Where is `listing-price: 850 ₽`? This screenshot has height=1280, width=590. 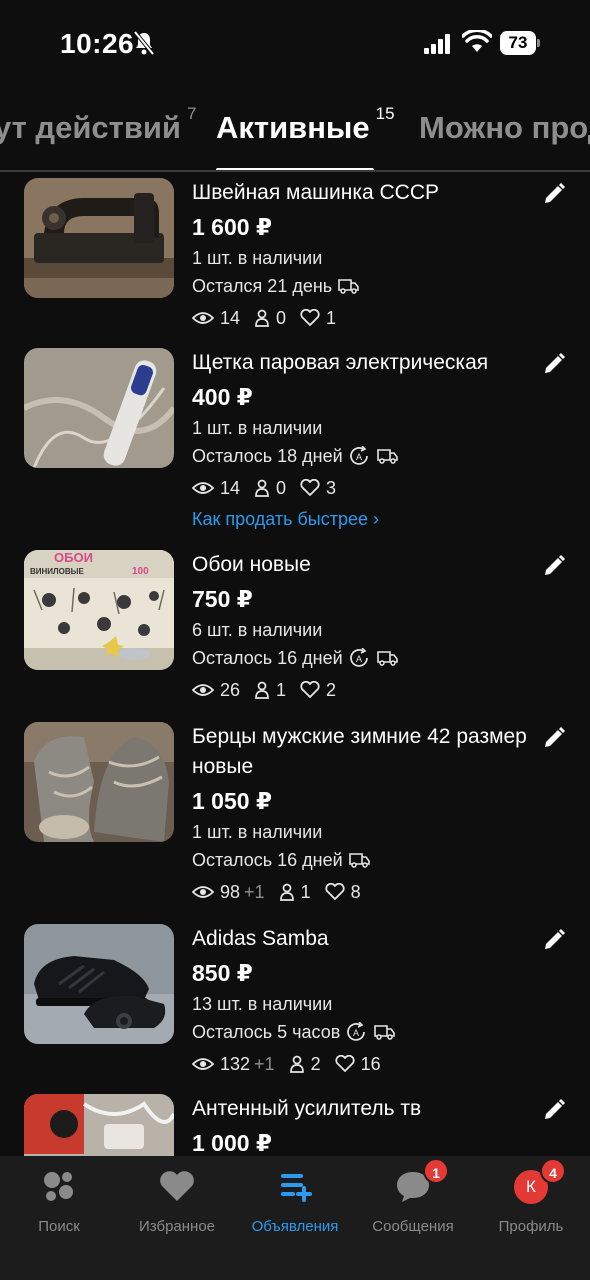
listing-price: 850 ₽ is located at coordinates (222, 973).